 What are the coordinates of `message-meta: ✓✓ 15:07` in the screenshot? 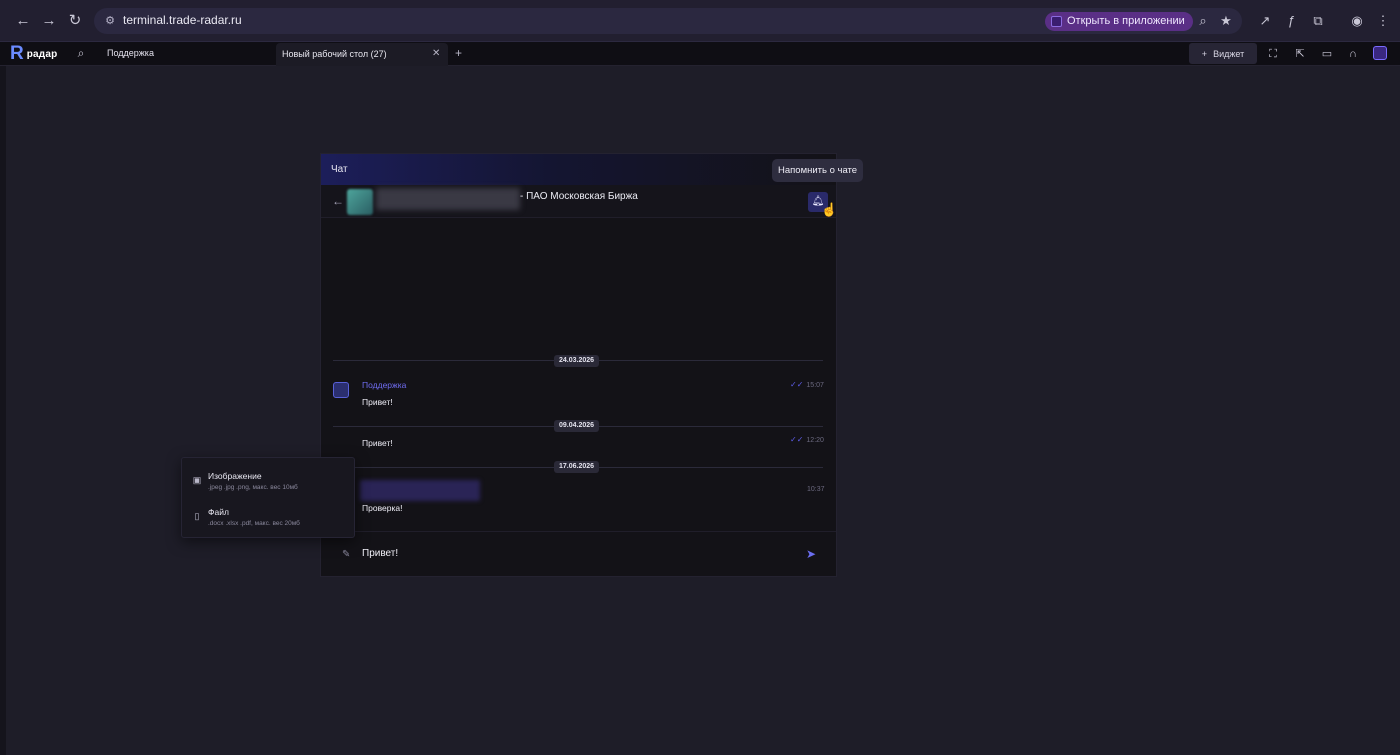 It's located at (807, 384).